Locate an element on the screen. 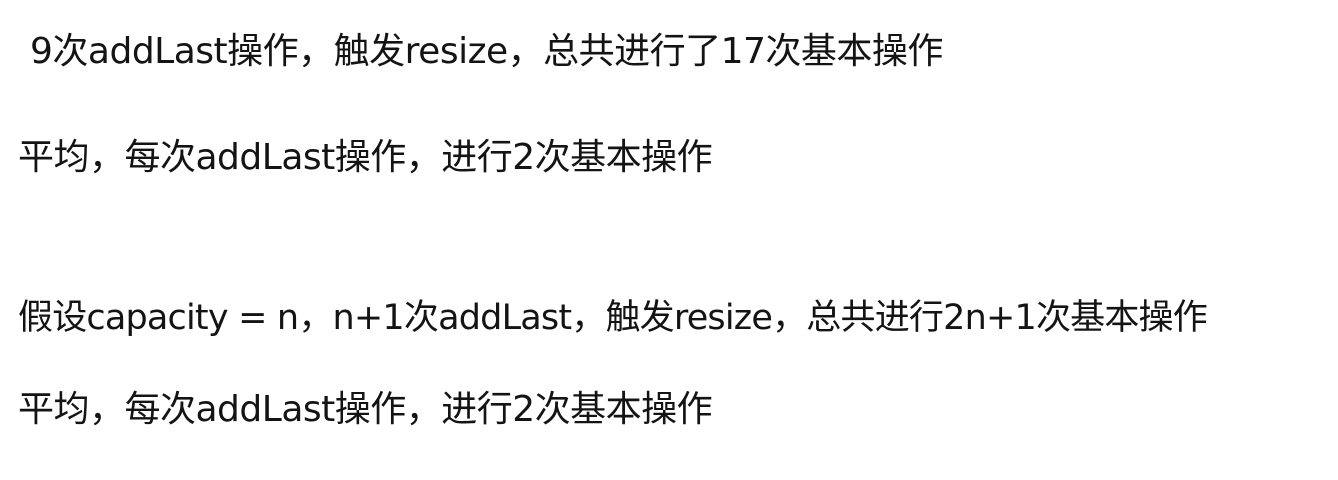  text-line-average-general: 平均，每次addLast操作，进行2次基本操作 is located at coordinates (365, 409).